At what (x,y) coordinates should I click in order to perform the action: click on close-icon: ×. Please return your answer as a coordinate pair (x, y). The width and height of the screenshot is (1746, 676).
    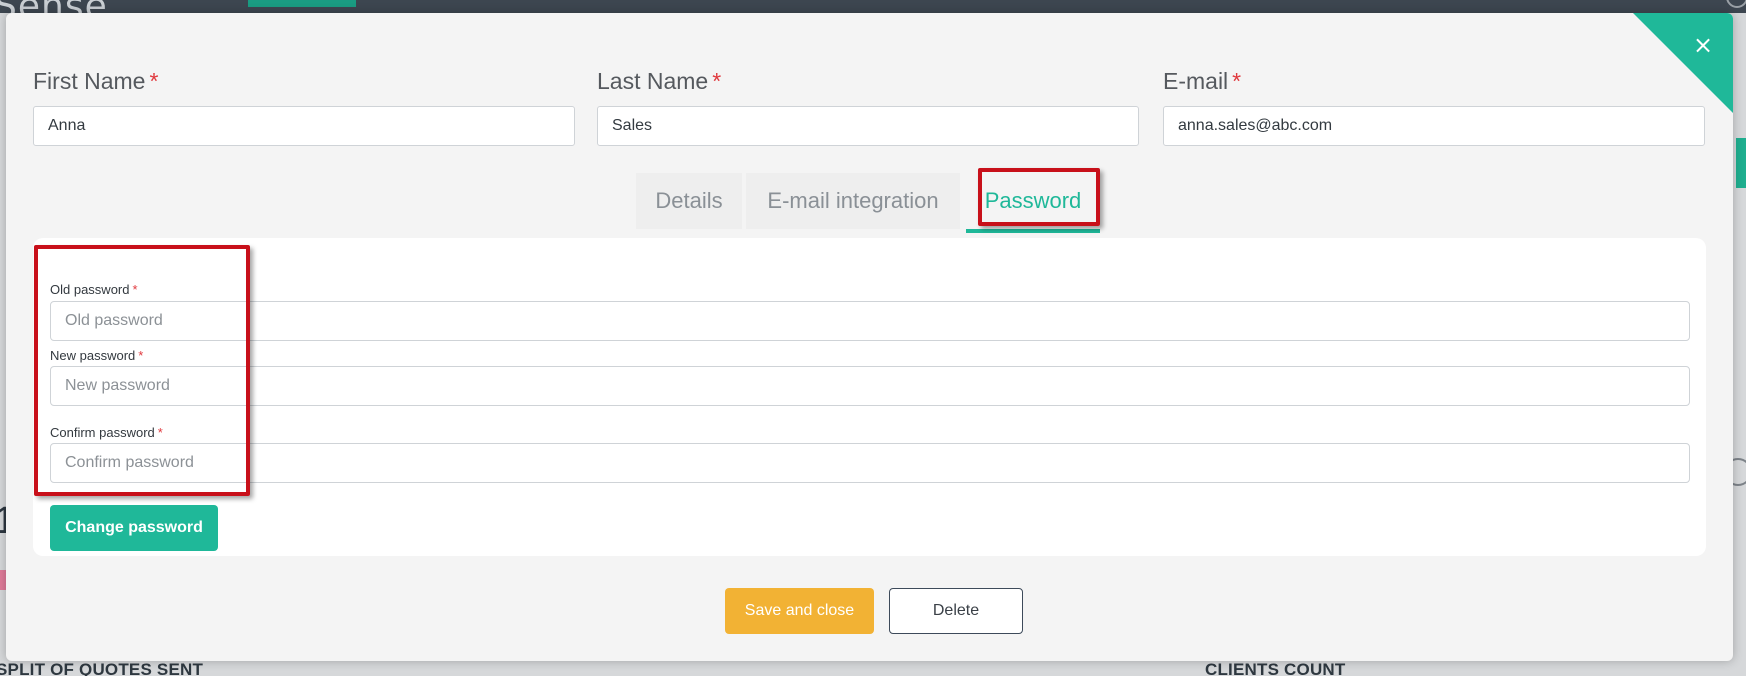
    Looking at the image, I should click on (1703, 45).